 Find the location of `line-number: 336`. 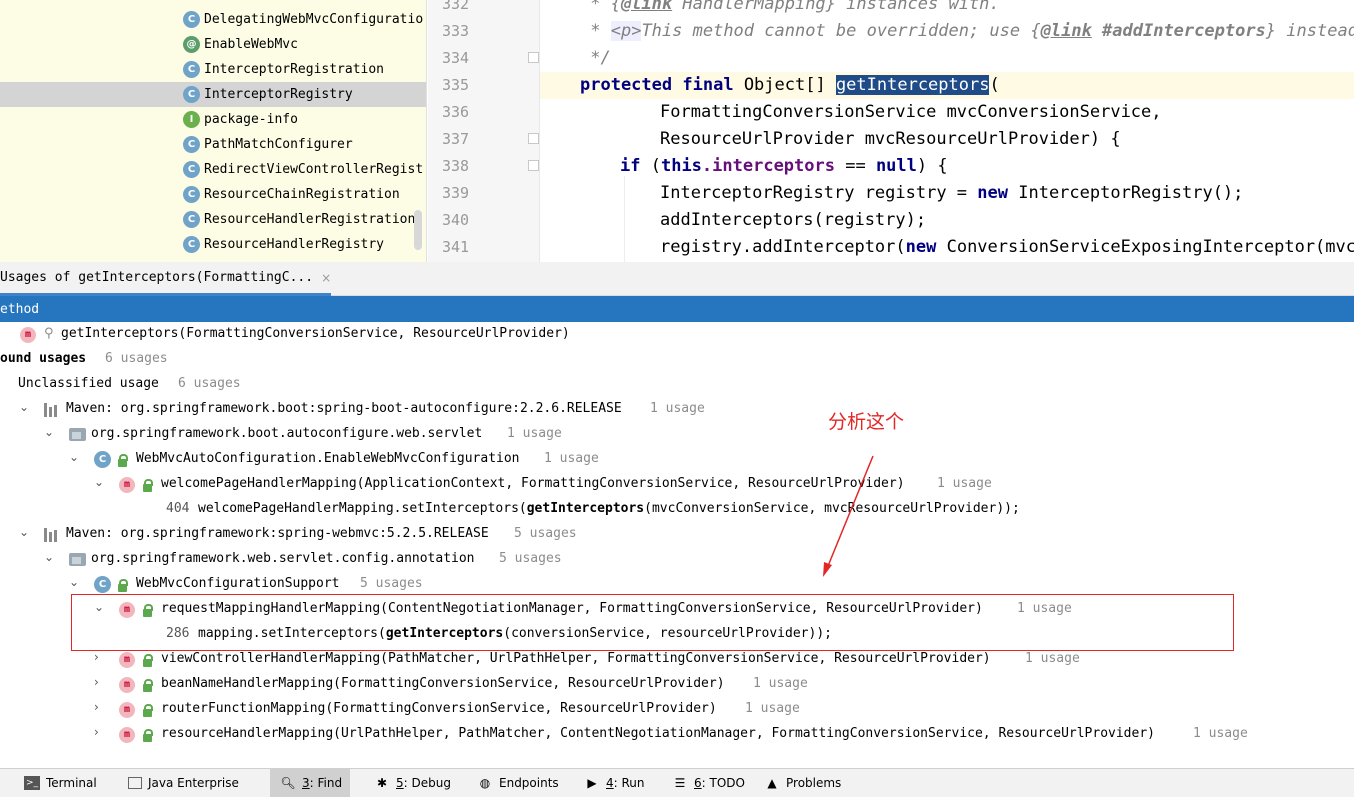

line-number: 336 is located at coordinates (456, 112).